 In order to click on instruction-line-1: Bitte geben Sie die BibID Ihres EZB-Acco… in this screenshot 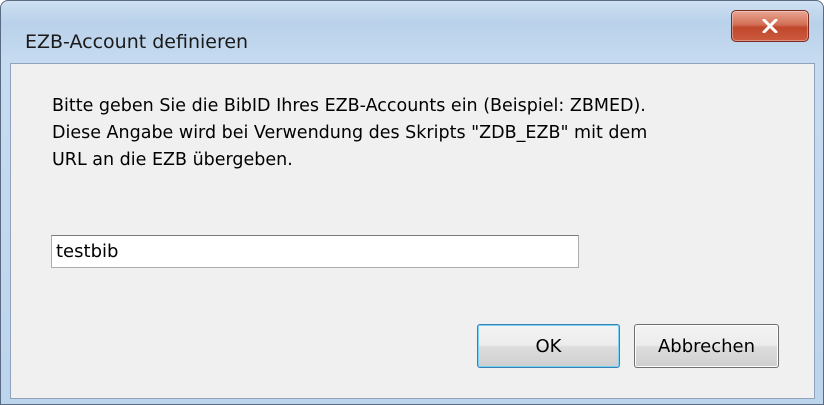, I will do `click(349, 106)`.